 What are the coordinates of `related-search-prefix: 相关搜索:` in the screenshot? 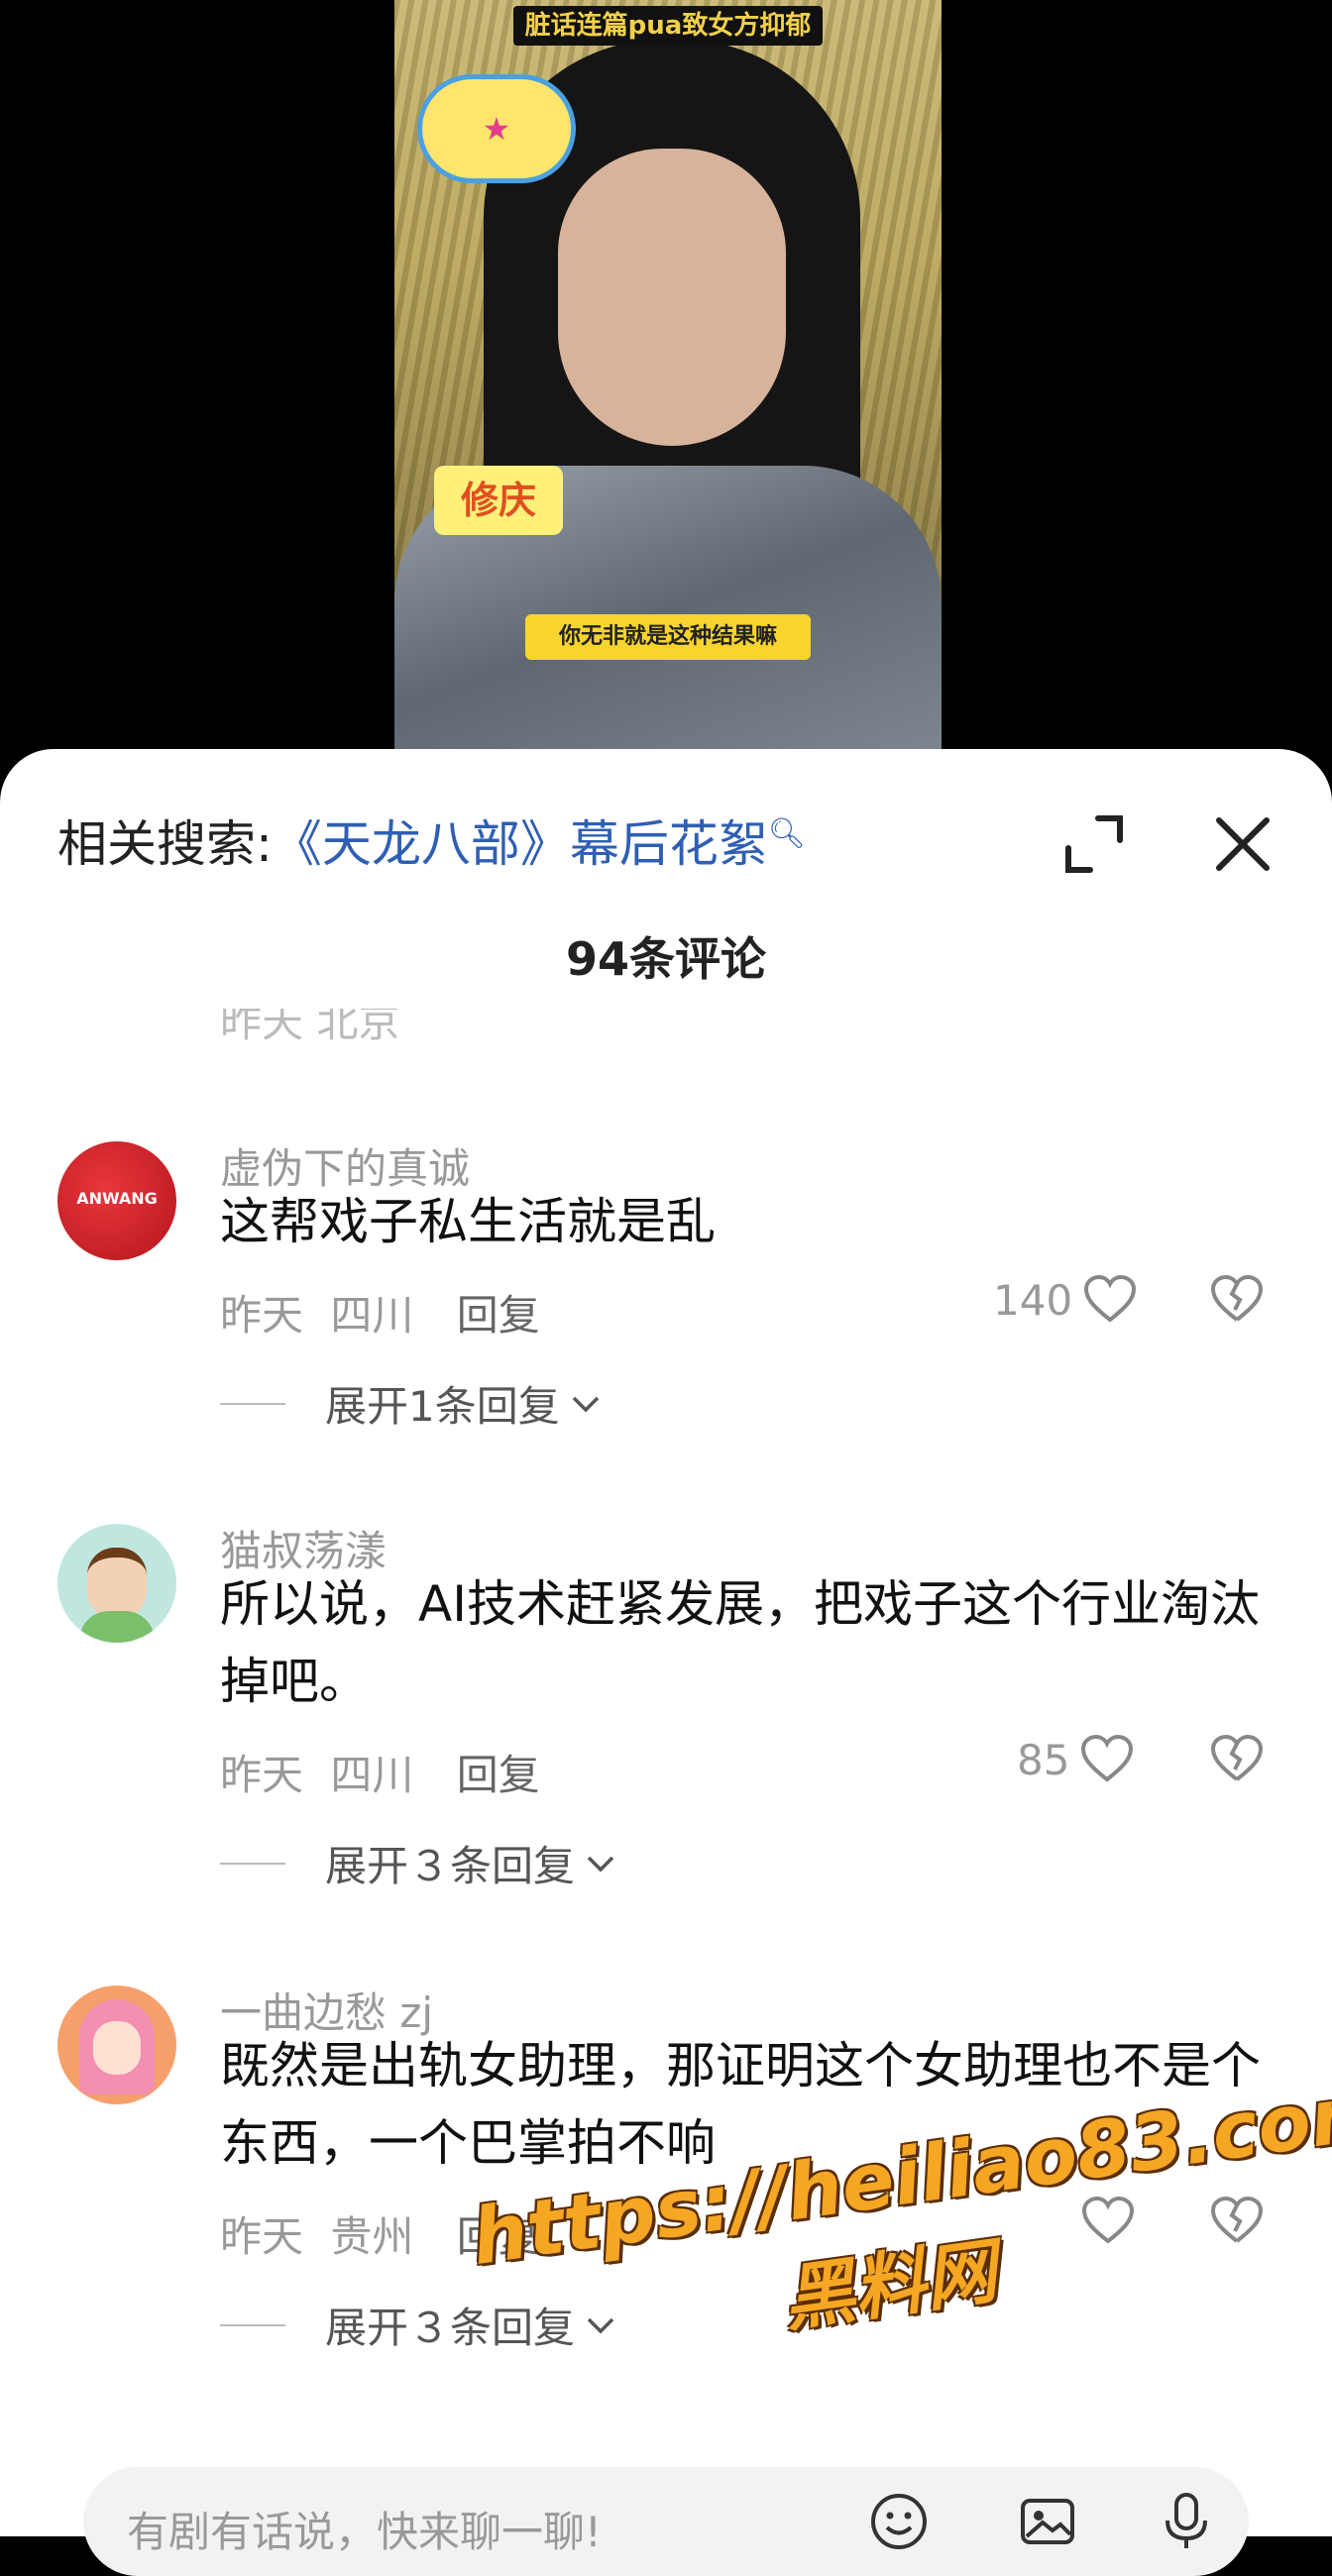 It's located at (165, 844).